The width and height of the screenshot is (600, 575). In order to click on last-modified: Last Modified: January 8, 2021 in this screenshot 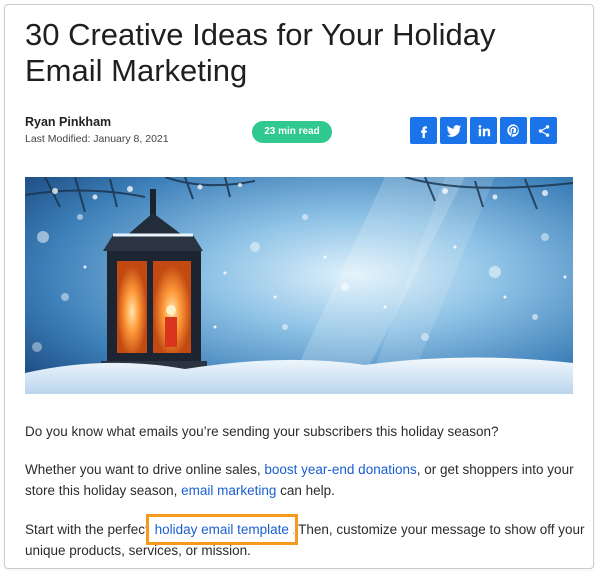, I will do `click(97, 139)`.